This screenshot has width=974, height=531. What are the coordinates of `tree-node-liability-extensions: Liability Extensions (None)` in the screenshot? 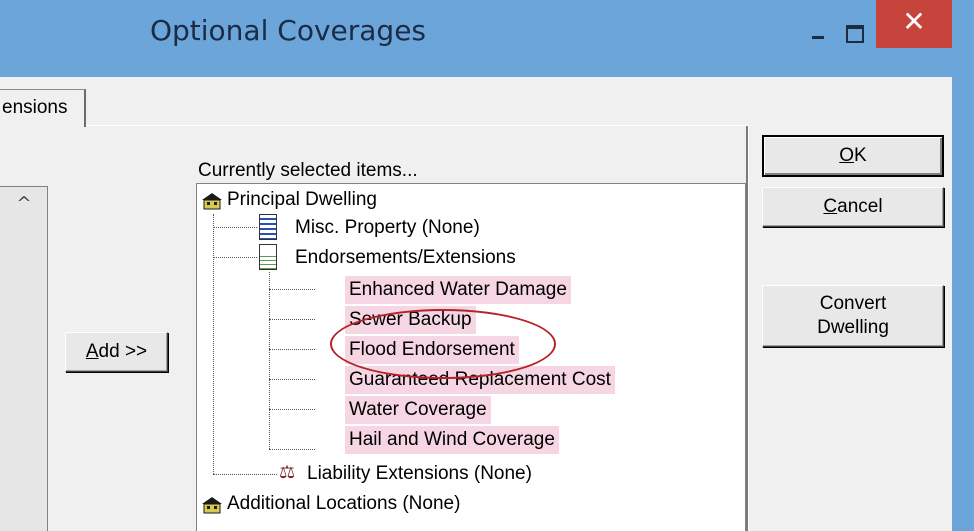 It's located at (419, 474).